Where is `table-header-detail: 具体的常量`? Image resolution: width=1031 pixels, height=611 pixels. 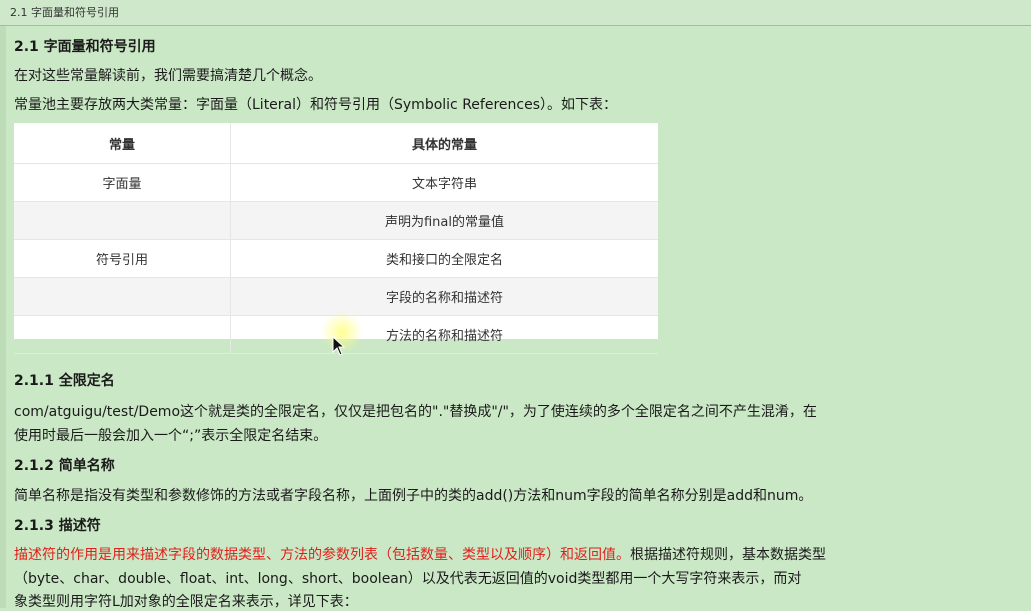 table-header-detail: 具体的常量 is located at coordinates (444, 143).